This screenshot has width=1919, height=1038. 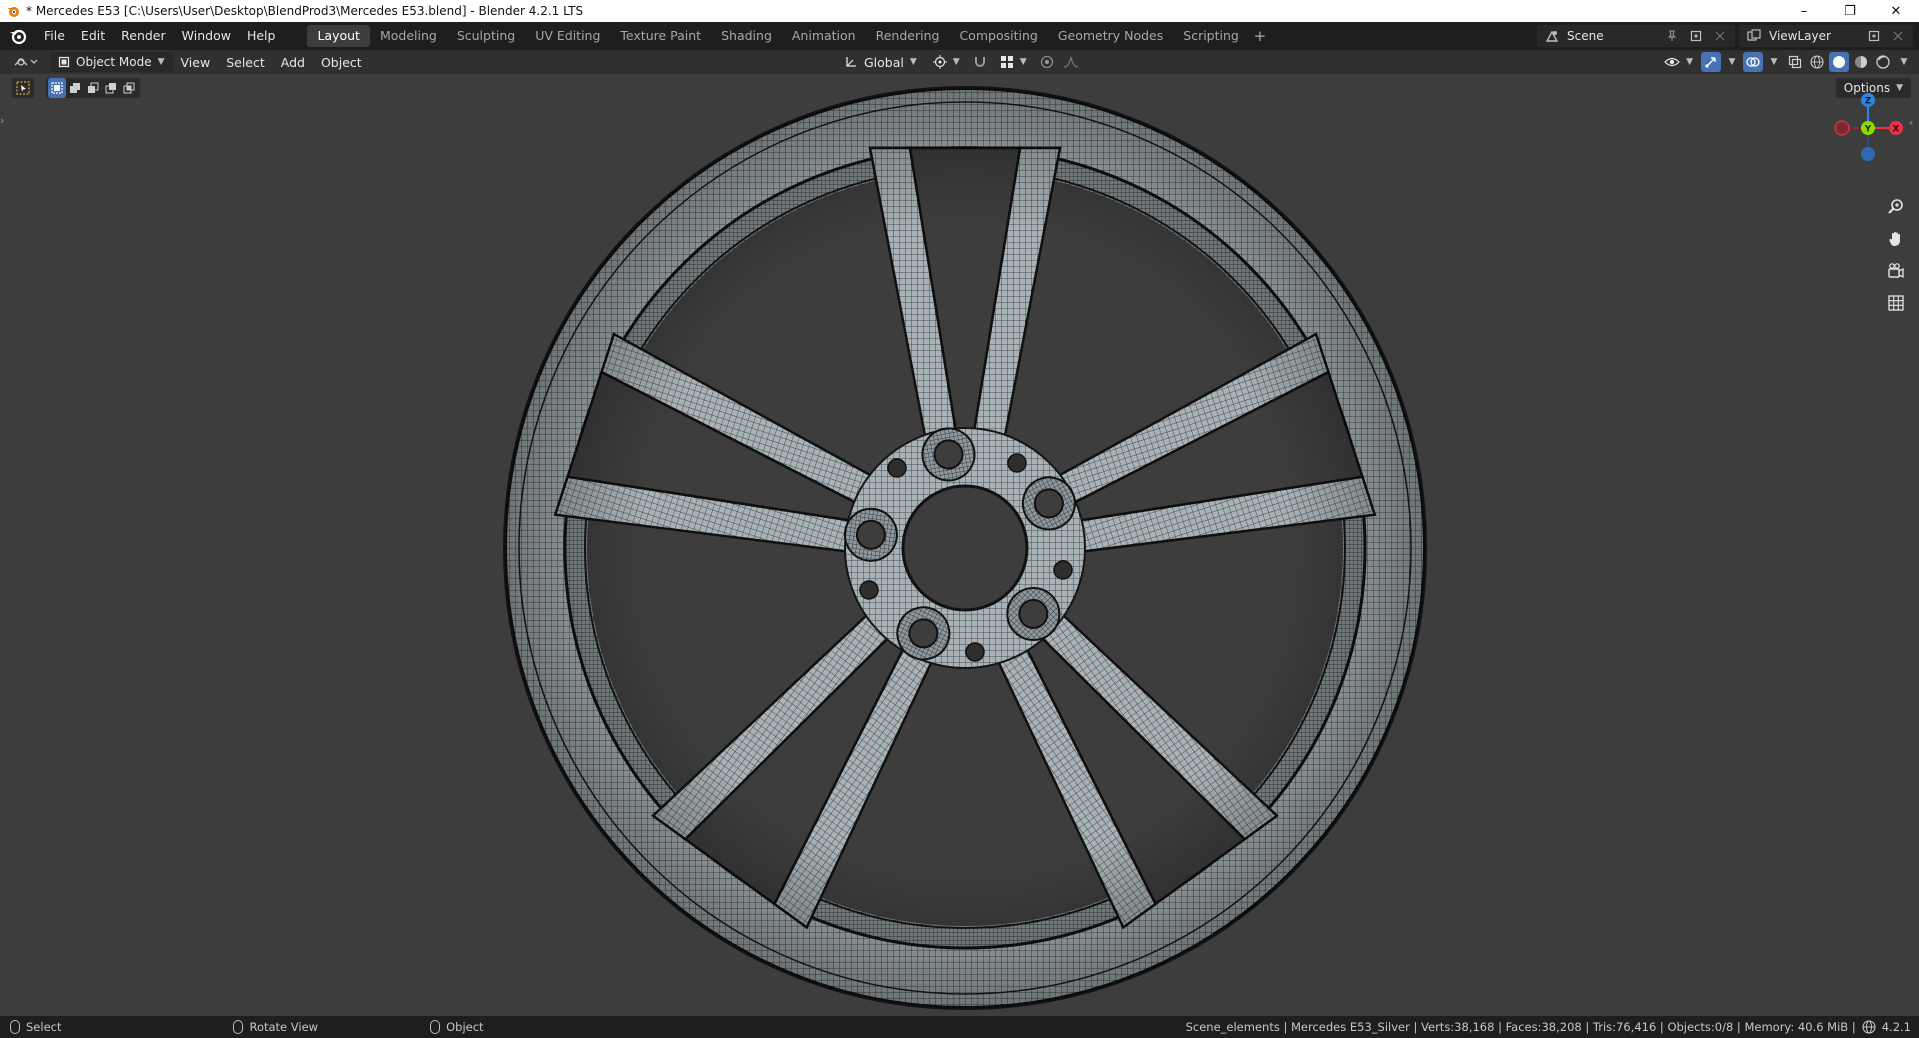 What do you see at coordinates (1612, 36) in the screenshot?
I see `scene-name-field: Scene` at bounding box center [1612, 36].